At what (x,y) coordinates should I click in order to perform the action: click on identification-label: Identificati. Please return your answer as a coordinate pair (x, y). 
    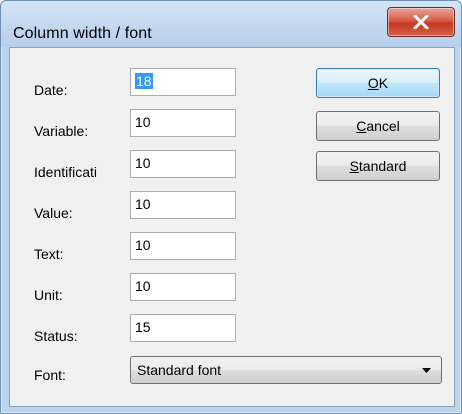
    Looking at the image, I should click on (66, 172).